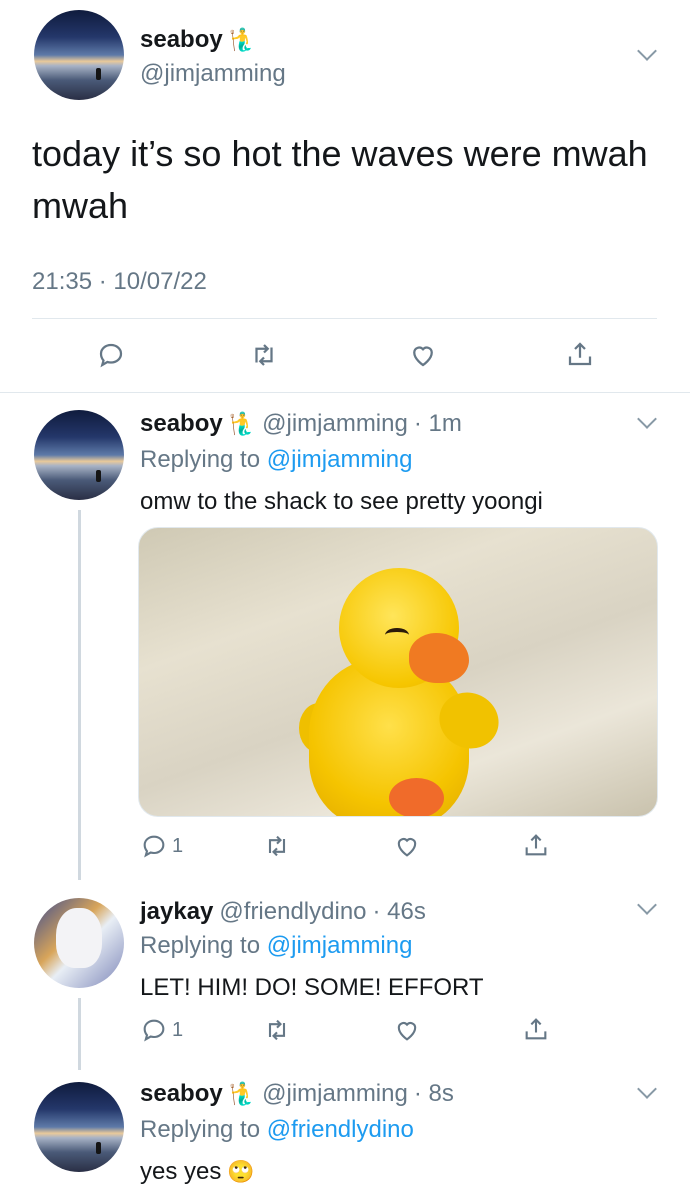  What do you see at coordinates (433, 1093) in the screenshot?
I see `reply-time: · 8s` at bounding box center [433, 1093].